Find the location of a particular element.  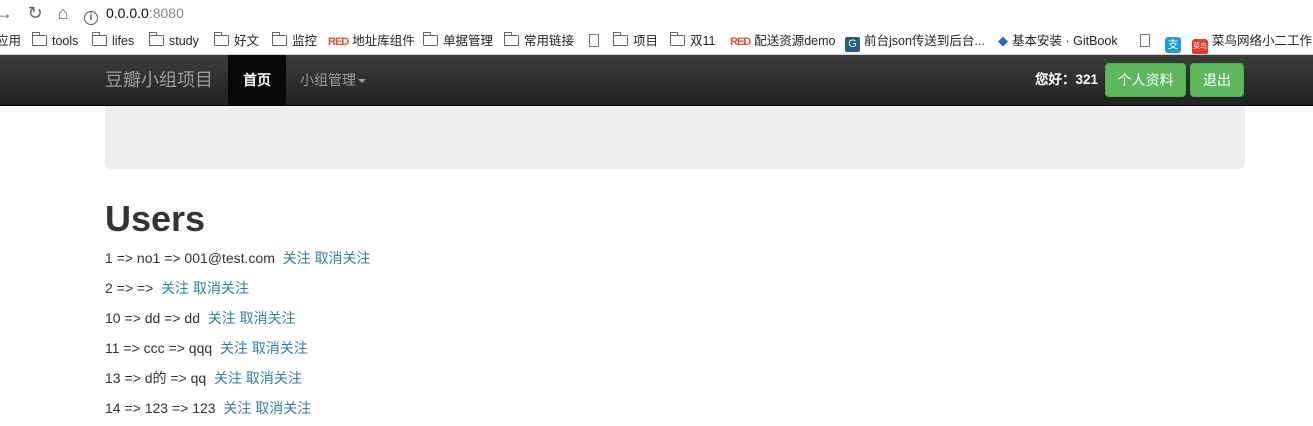

profile-button: 个人资料 is located at coordinates (1145, 80).